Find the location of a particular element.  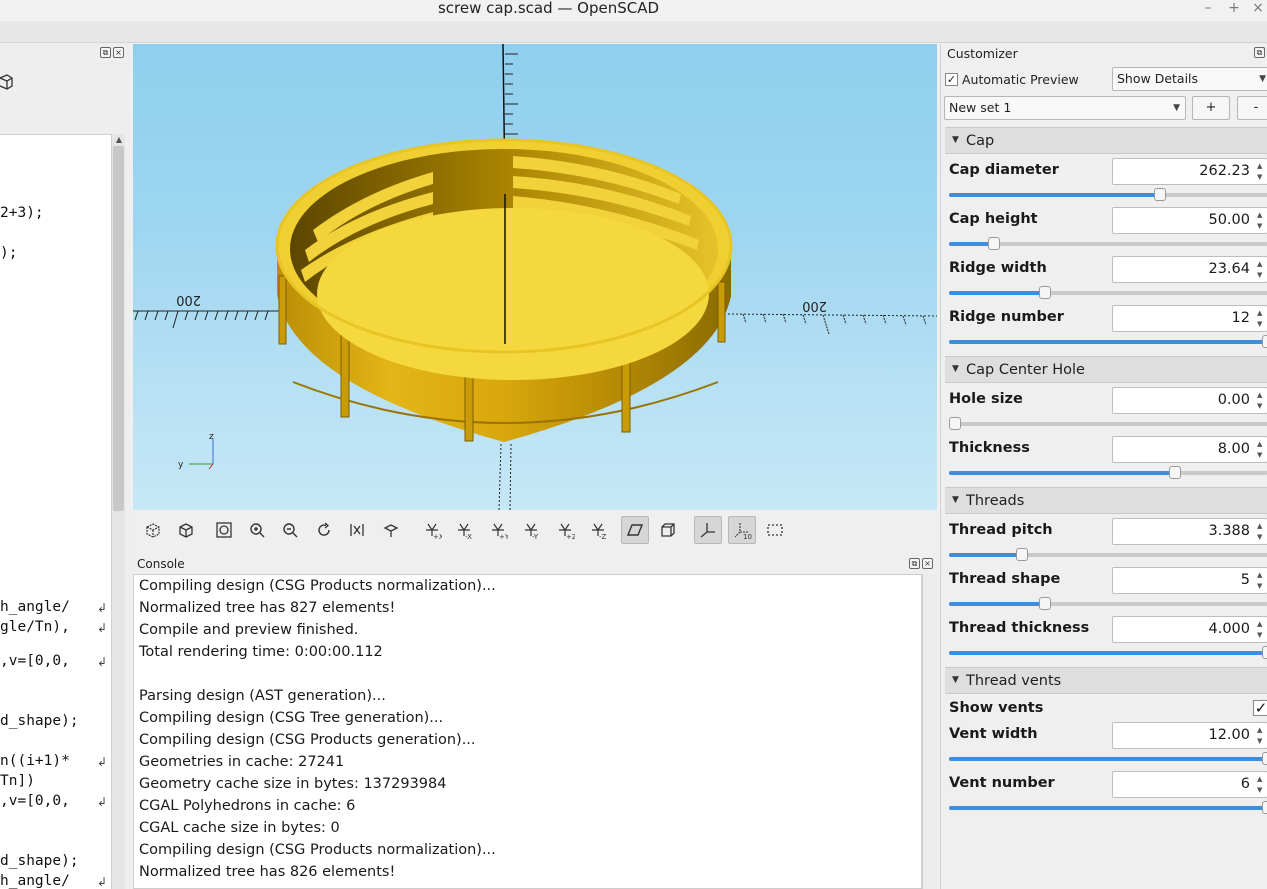

view-right-icon: +X is located at coordinates (432, 530).